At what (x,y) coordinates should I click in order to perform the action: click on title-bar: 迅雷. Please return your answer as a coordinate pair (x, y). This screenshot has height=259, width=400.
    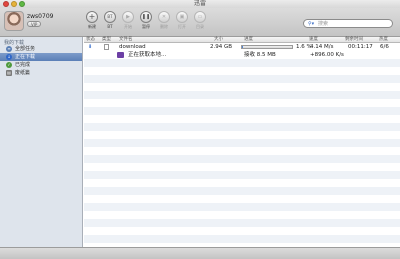
    Looking at the image, I should click on (200, 4).